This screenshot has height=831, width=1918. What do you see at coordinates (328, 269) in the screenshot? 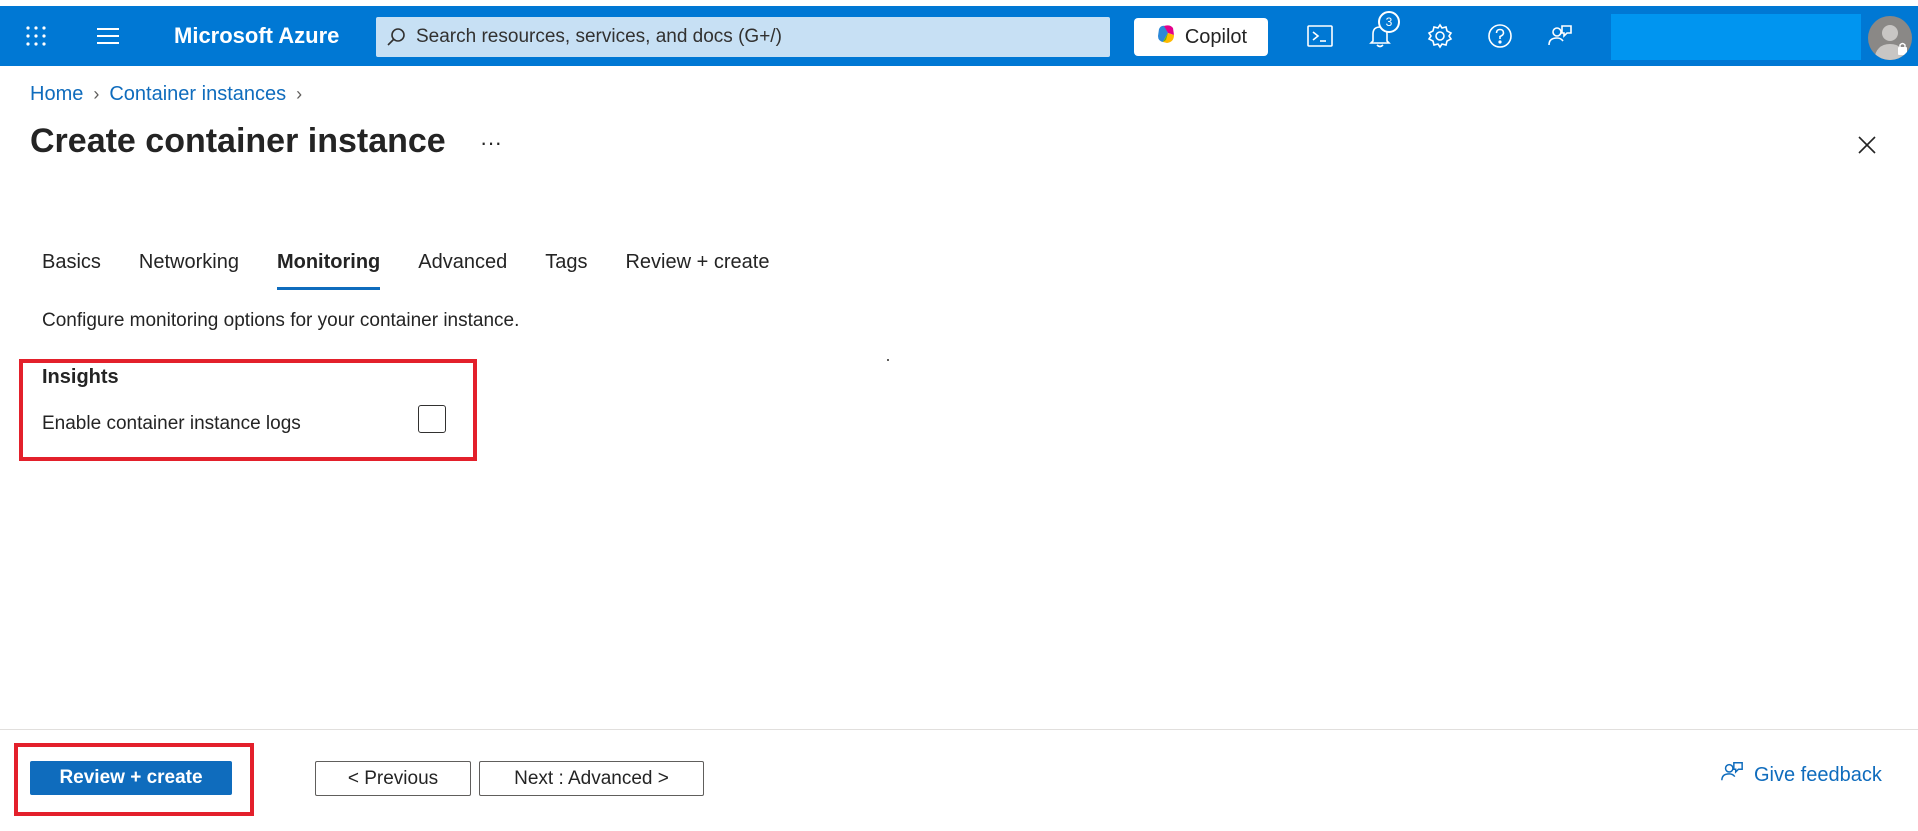
I see `tab-monitoring: Monitoring` at bounding box center [328, 269].